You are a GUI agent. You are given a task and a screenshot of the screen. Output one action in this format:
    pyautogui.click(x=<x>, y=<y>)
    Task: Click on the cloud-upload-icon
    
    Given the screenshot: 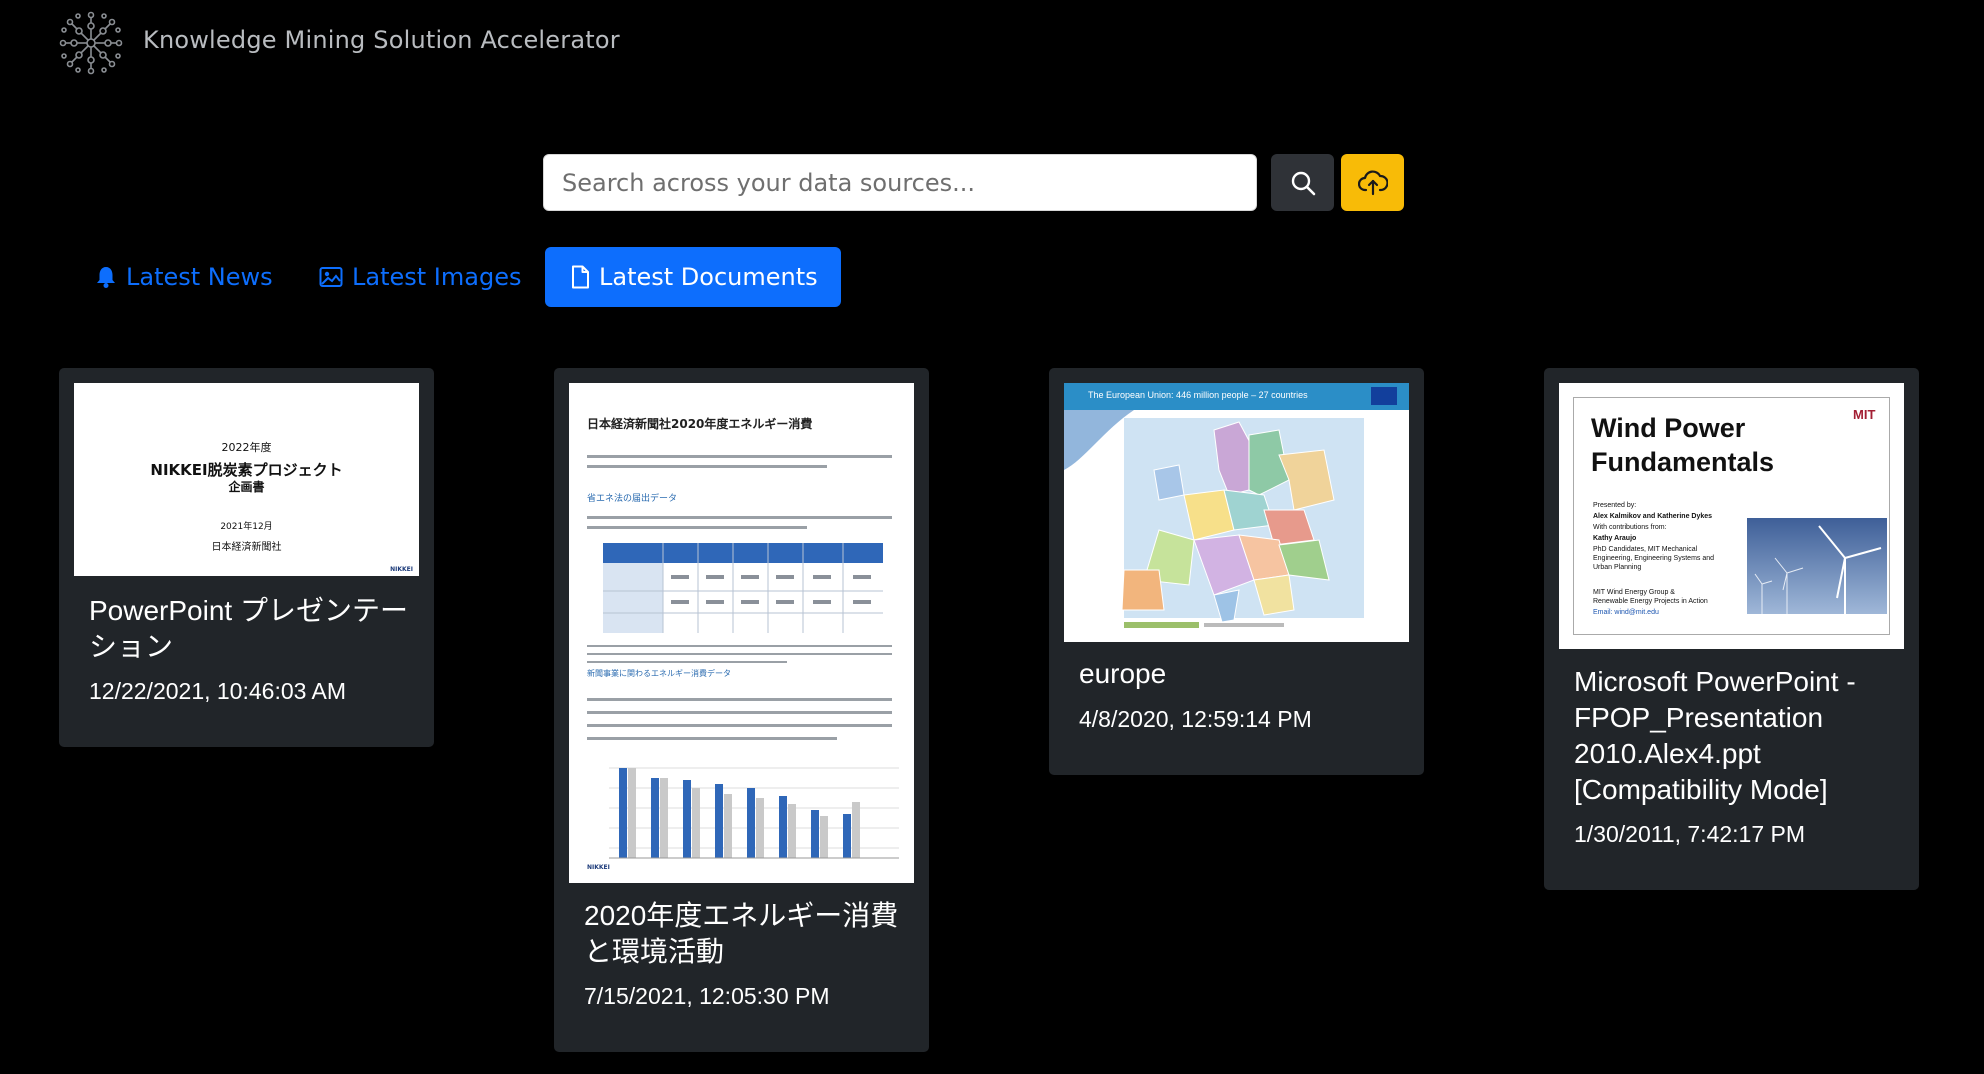 What is the action you would take?
    pyautogui.click(x=1372, y=182)
    